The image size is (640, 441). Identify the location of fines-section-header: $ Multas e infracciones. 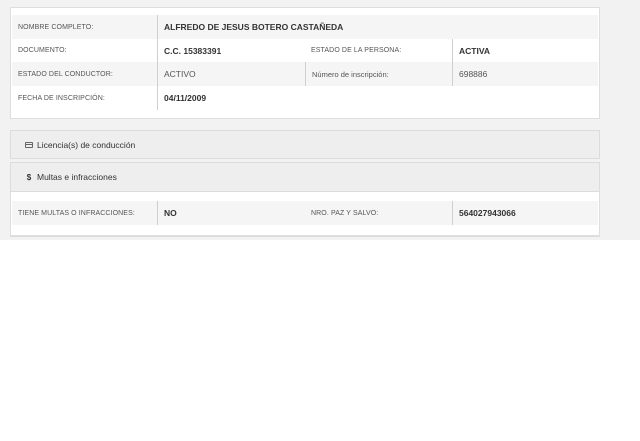
(305, 177).